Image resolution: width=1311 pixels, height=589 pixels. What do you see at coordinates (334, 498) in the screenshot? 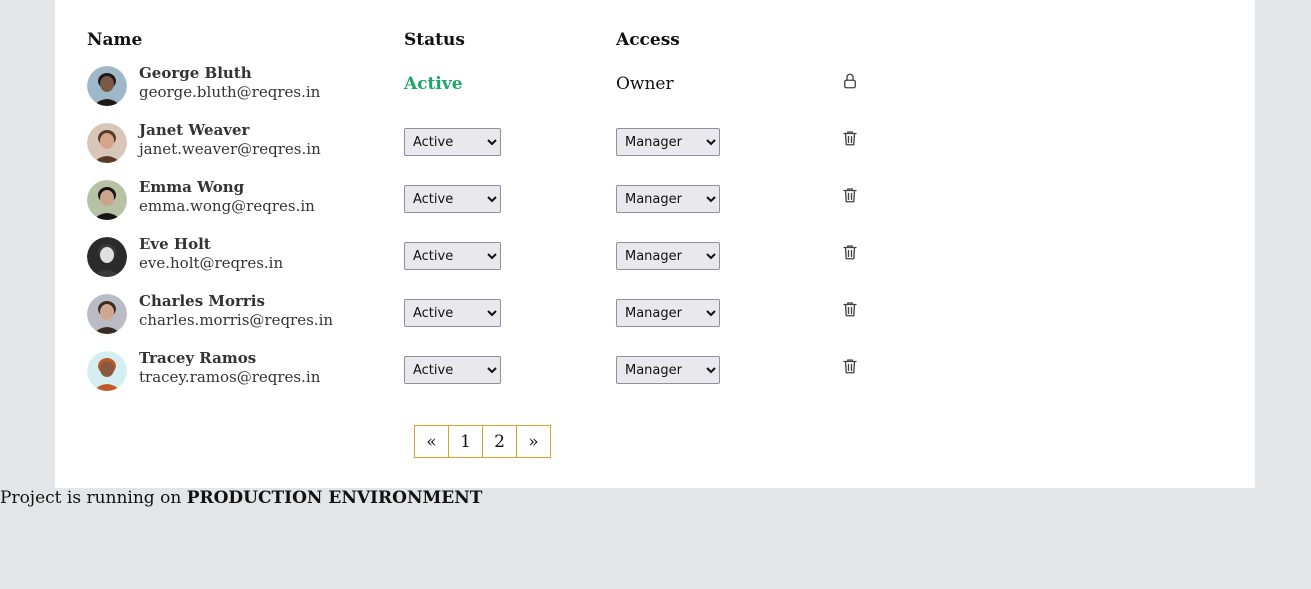
I see `environment-name: PRODUCTION ENVIRONMENT` at bounding box center [334, 498].